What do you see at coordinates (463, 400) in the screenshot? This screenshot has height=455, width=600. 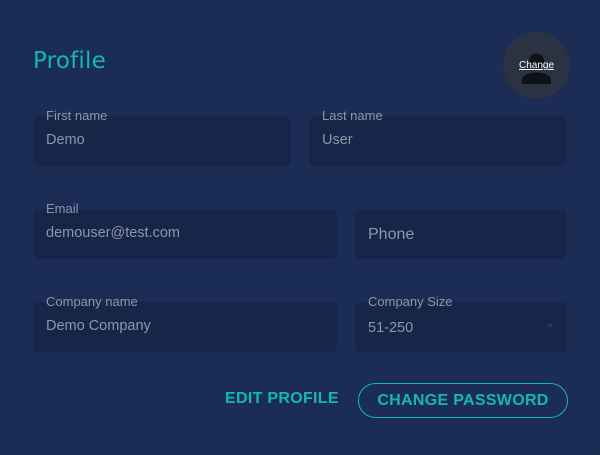 I see `change-password-button: CHANGE PASSWORD` at bounding box center [463, 400].